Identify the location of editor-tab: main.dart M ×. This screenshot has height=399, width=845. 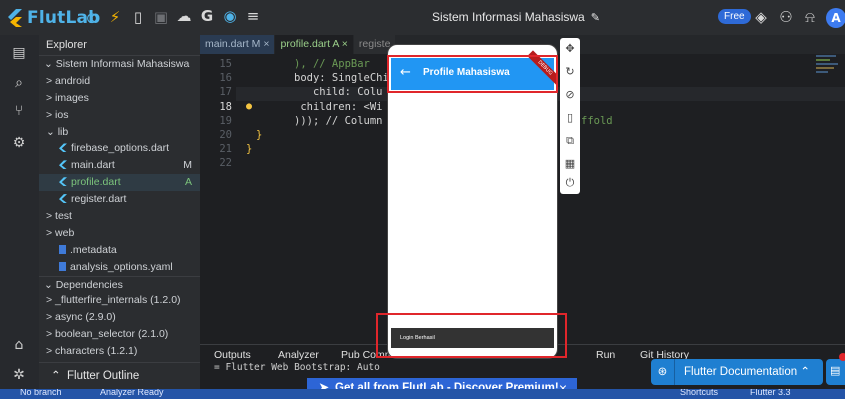
(237, 44).